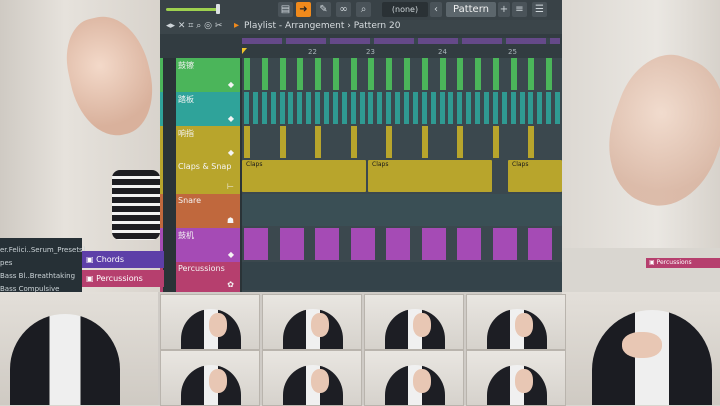 The height and width of the screenshot is (406, 720). I want to click on browser-item: Bass Bl..Breathtaking, so click(37, 276).